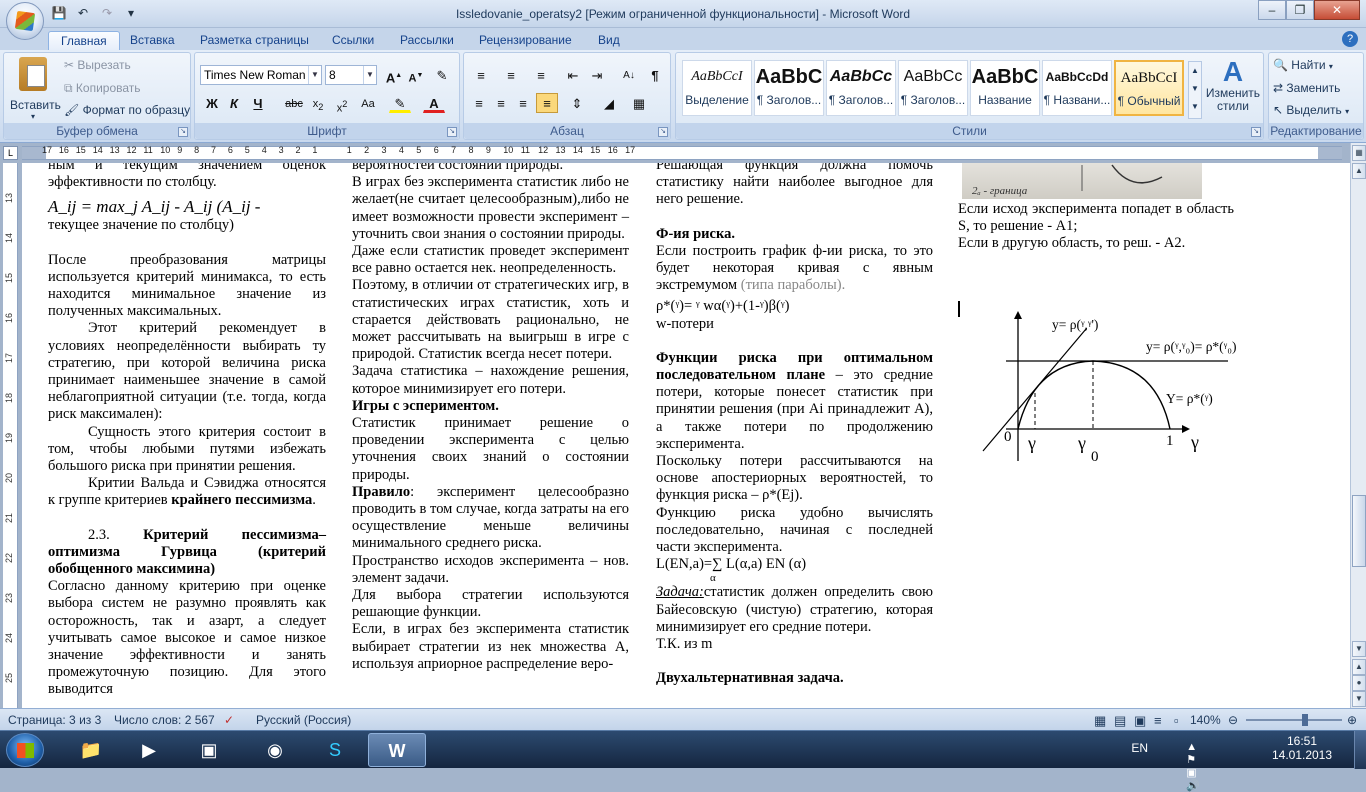 The height and width of the screenshot is (792, 1366). Describe the element at coordinates (1303, 65) in the screenshot. I see `find-button: 🔍 Найти ▾` at that location.